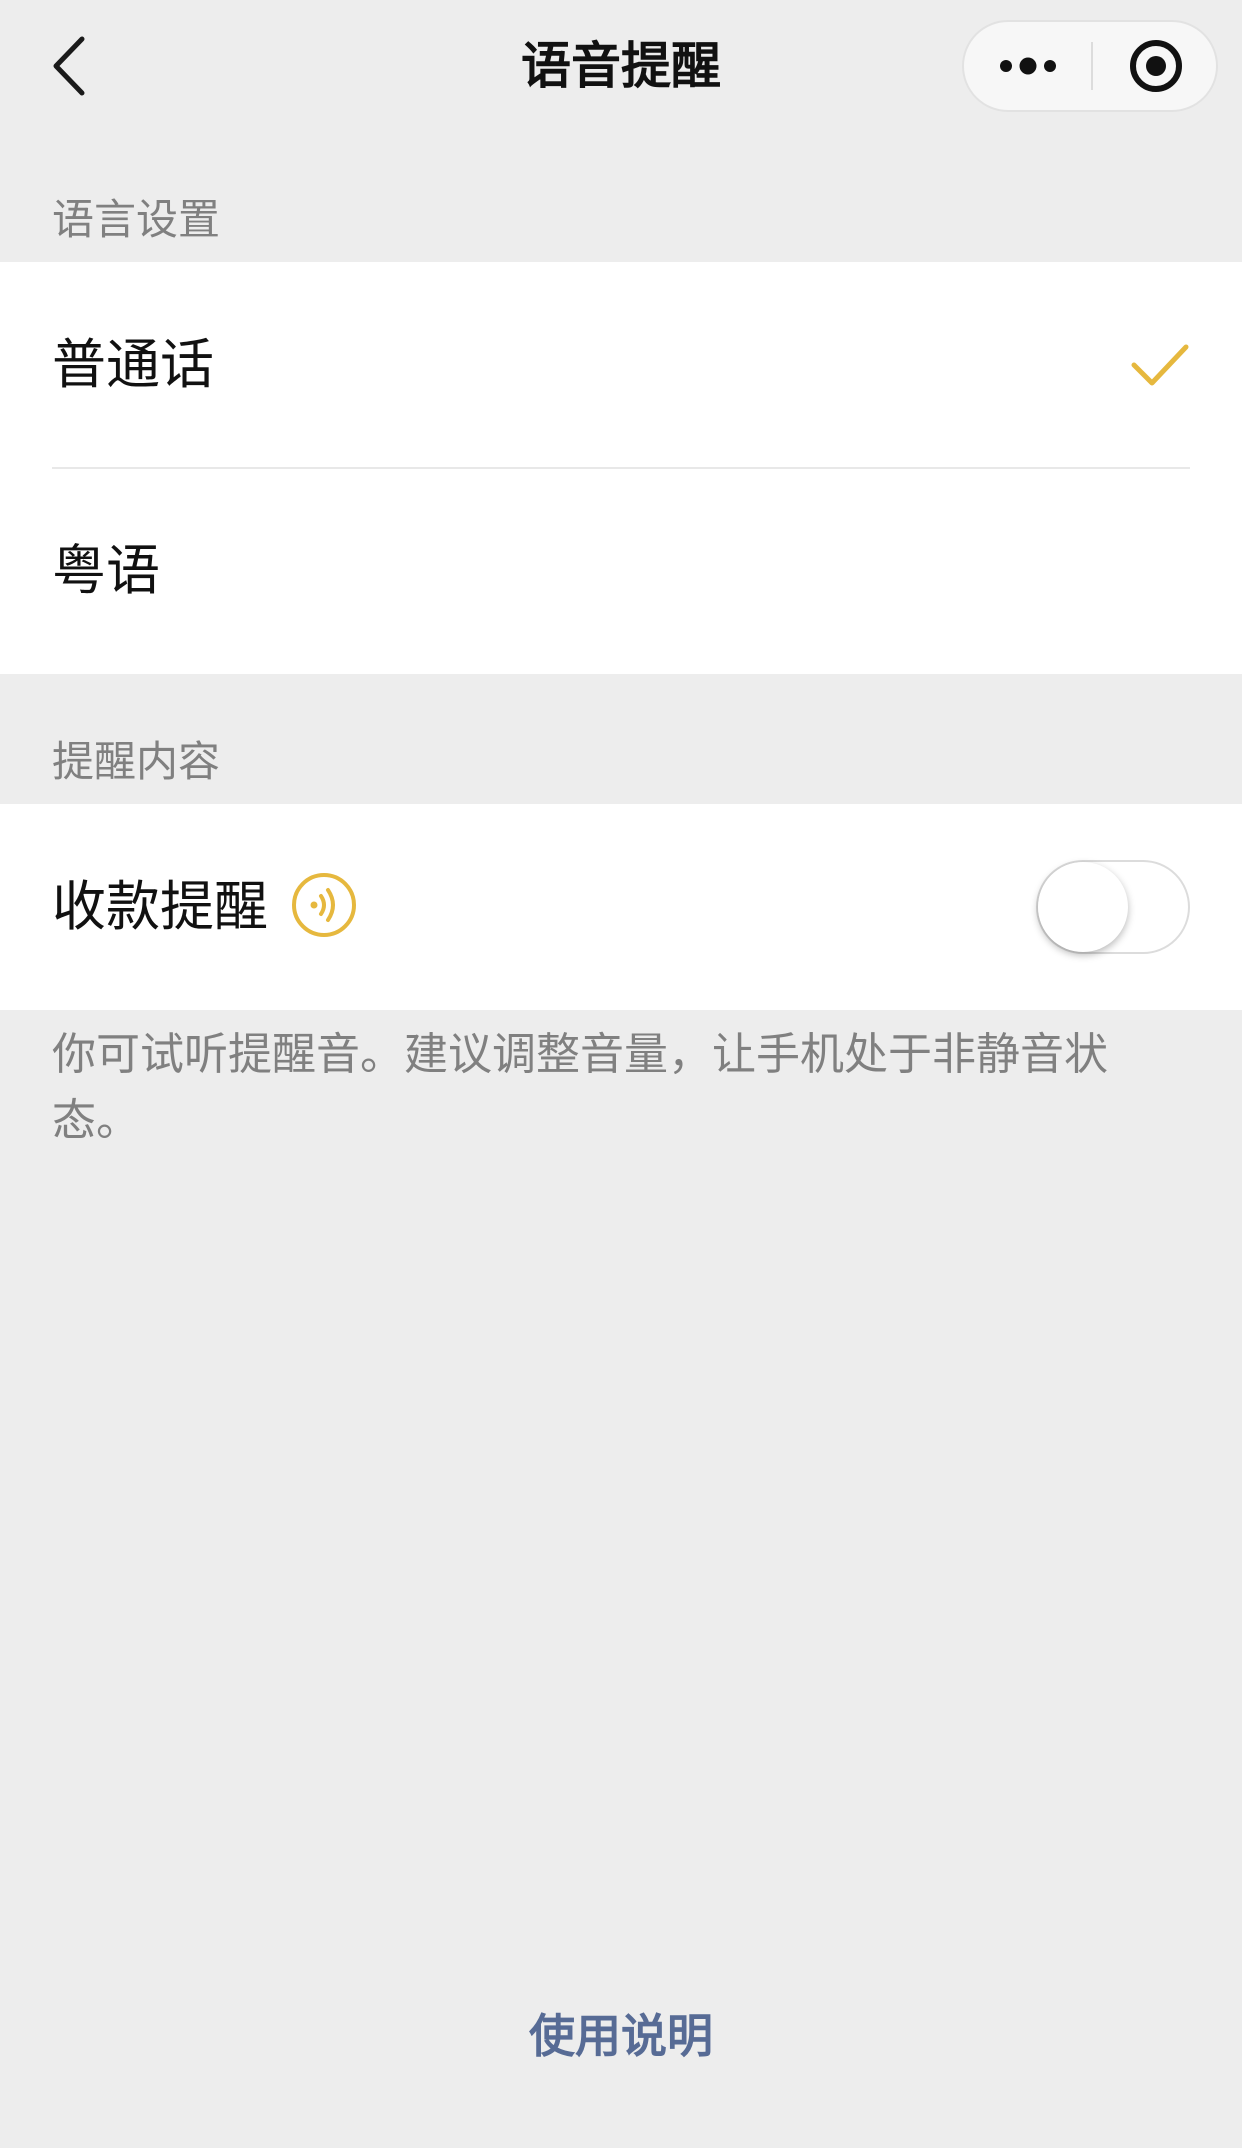  Describe the element at coordinates (621, 66) in the screenshot. I see `navigation-bar: 语音提醒` at that location.